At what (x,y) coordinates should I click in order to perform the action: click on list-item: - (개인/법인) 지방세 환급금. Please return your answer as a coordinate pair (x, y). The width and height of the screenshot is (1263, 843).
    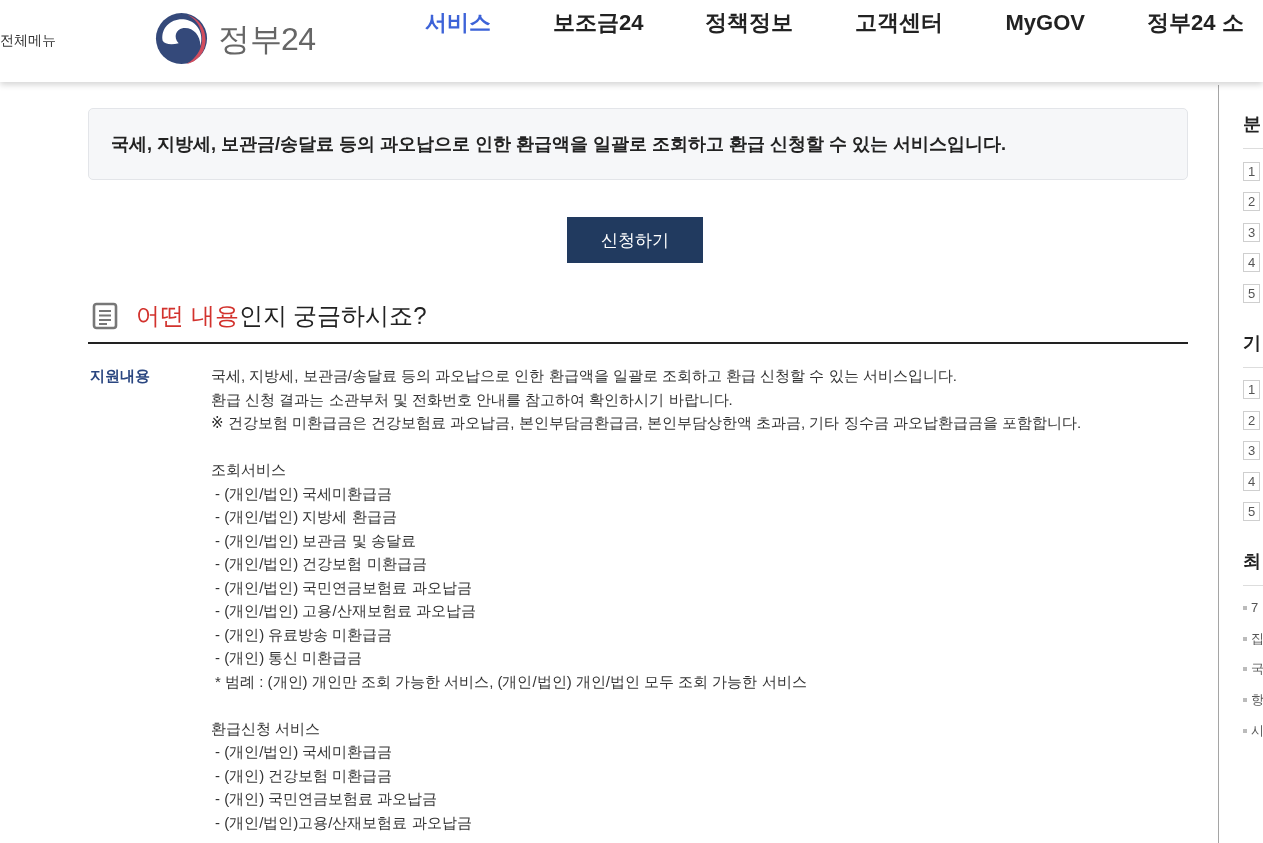
    Looking at the image, I should click on (306, 517).